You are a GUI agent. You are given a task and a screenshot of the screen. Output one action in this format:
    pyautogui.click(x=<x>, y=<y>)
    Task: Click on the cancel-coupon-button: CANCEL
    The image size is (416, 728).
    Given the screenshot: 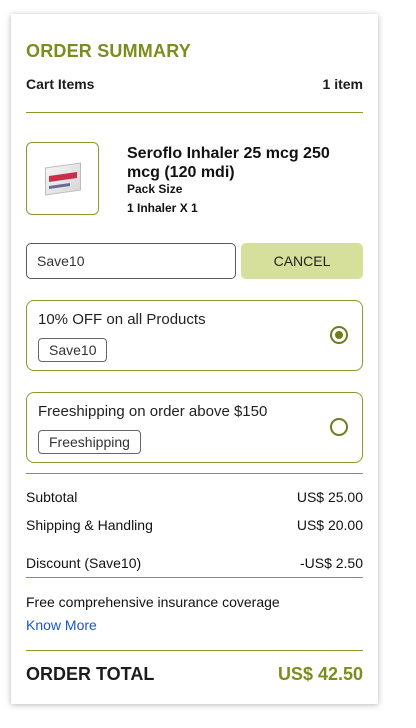 What is the action you would take?
    pyautogui.click(x=302, y=261)
    